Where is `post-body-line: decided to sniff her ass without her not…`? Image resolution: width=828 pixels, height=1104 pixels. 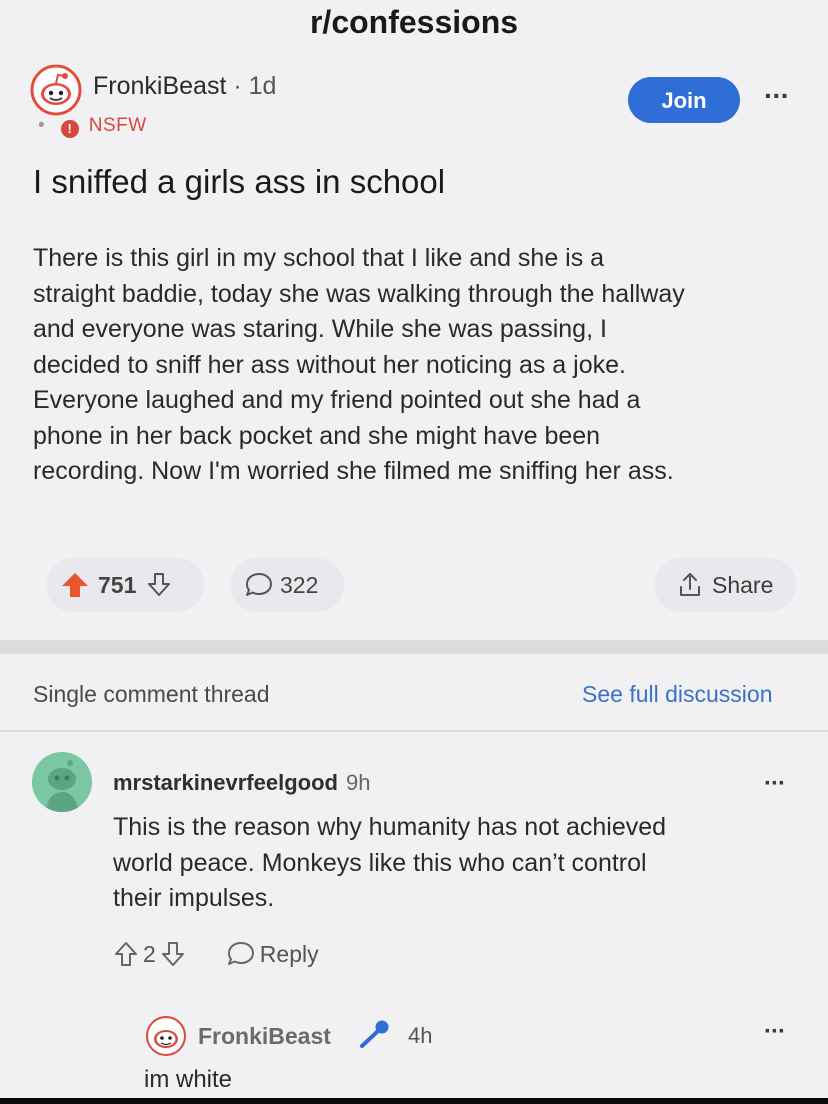 post-body-line: decided to sniff her ass without her not… is located at coordinates (329, 364).